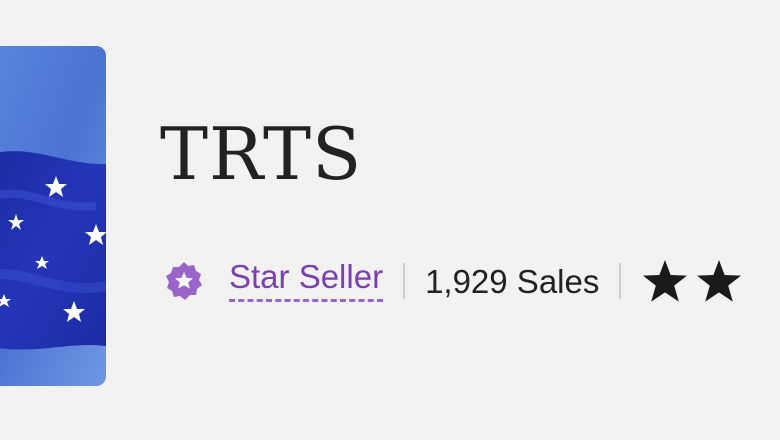  I want to click on flag-banner-icon, so click(53, 216).